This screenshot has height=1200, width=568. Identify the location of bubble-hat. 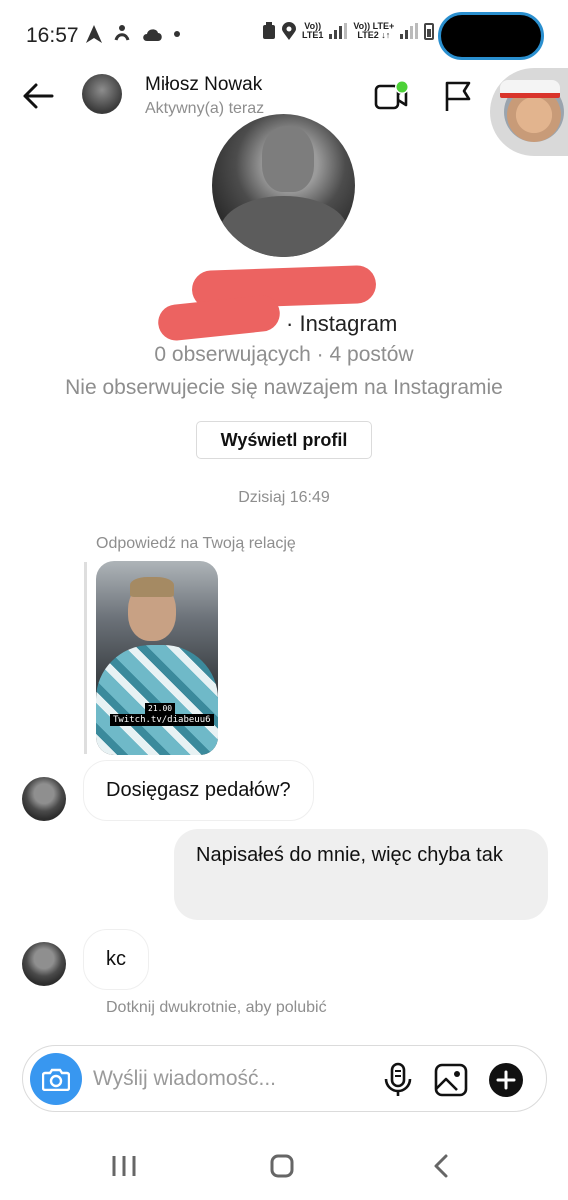
(530, 89).